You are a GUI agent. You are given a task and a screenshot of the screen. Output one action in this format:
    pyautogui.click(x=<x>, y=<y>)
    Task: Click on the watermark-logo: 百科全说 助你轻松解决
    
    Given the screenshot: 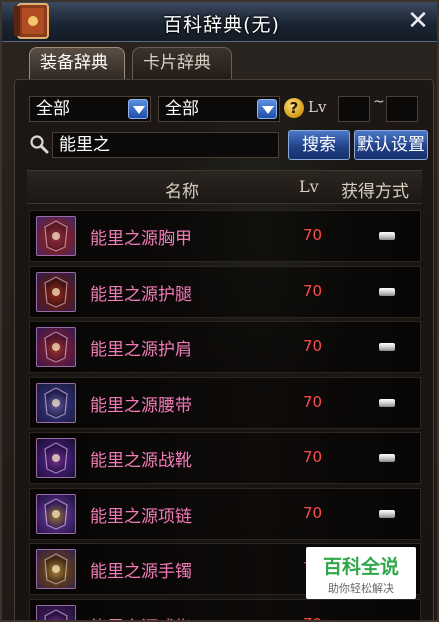 What is the action you would take?
    pyautogui.click(x=361, y=573)
    